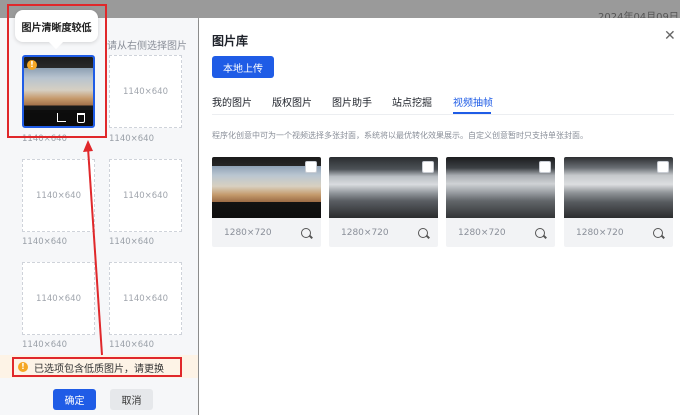 This screenshot has height=415, width=680. Describe the element at coordinates (131, 399) in the screenshot. I see `cancel-button: 取消` at that location.